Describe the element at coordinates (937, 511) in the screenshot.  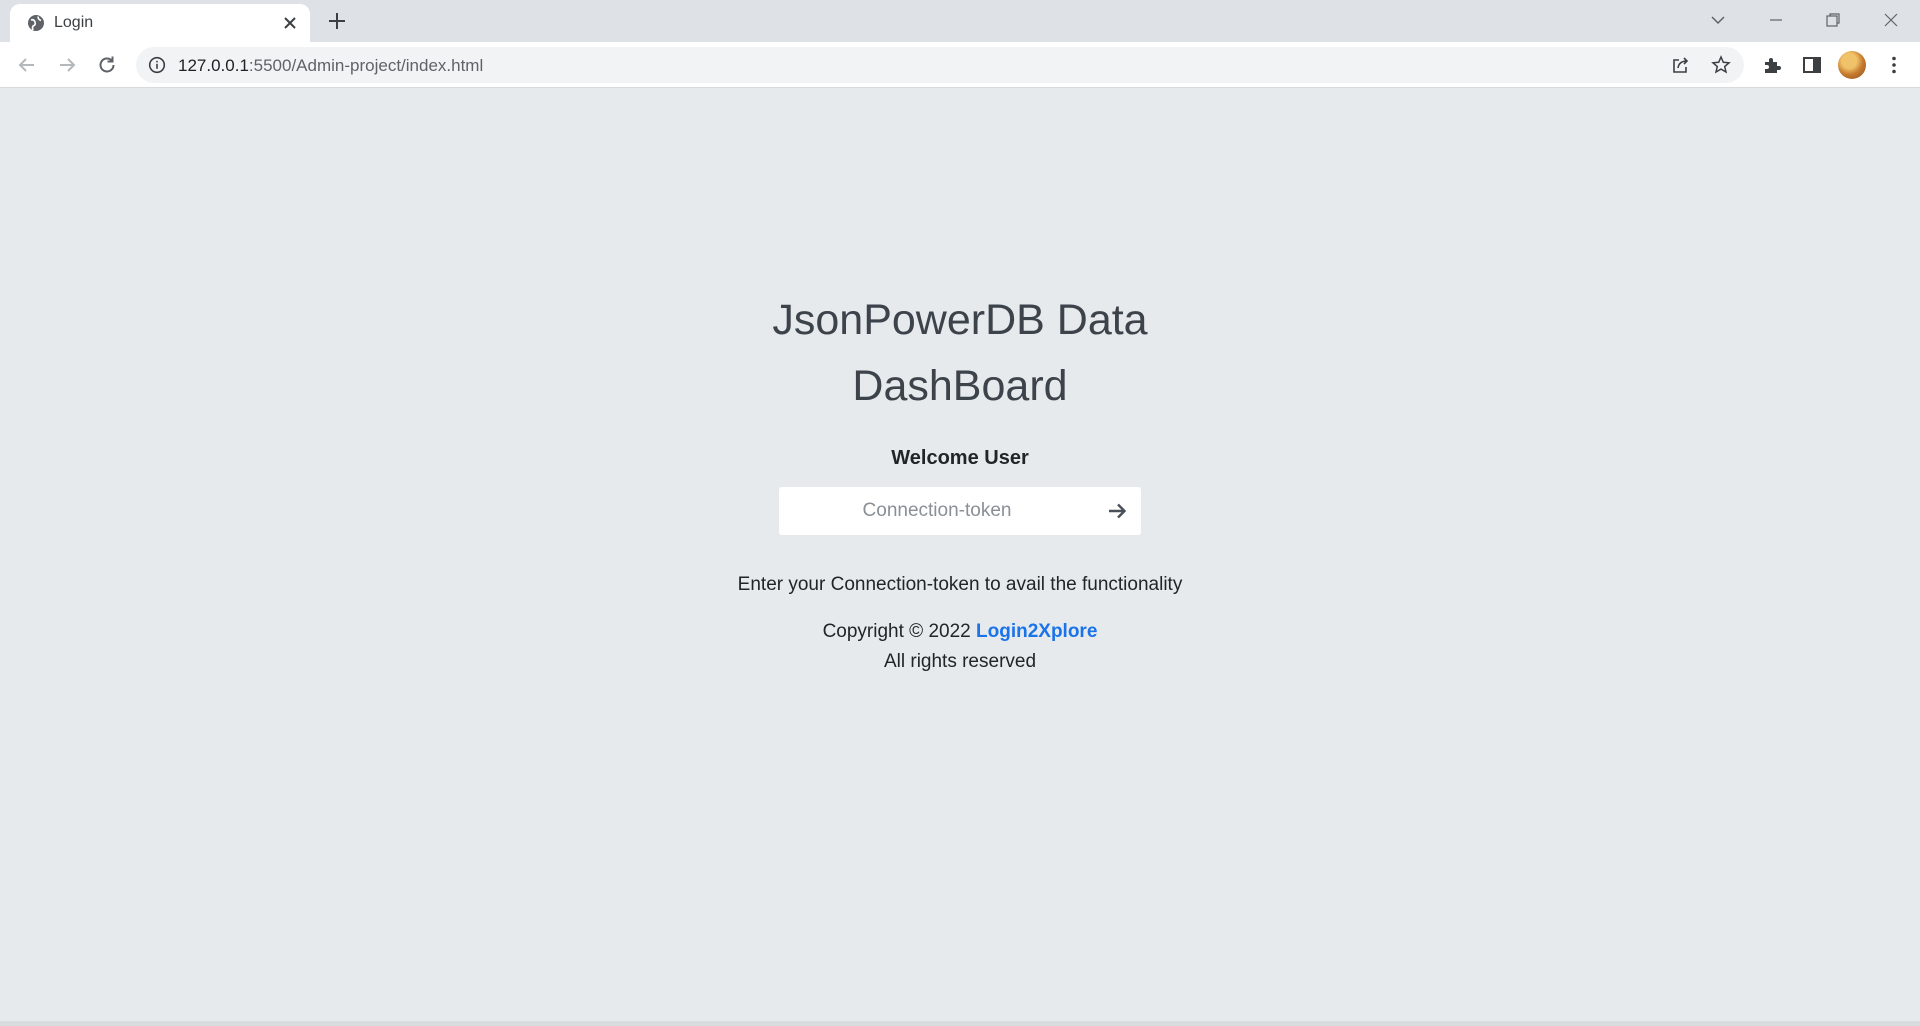
I see `connection-token-input` at that location.